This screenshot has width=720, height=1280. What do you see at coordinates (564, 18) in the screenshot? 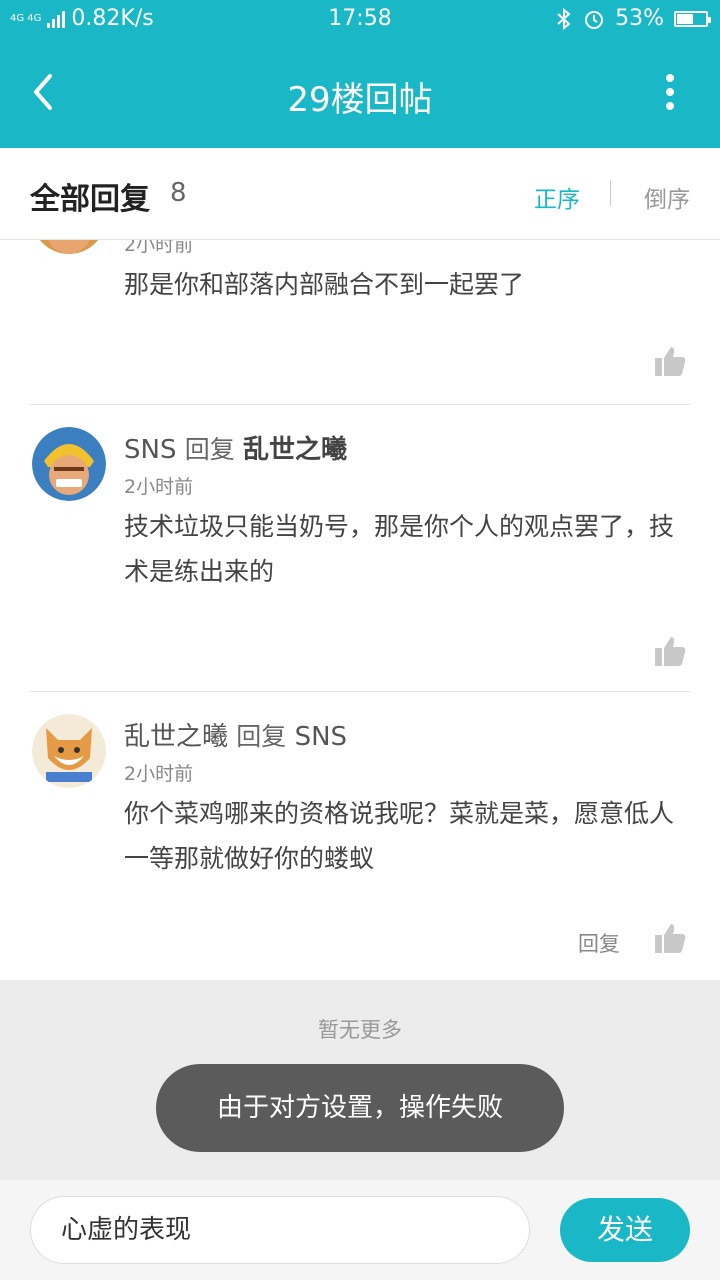
I see `bluetooth-icon` at bounding box center [564, 18].